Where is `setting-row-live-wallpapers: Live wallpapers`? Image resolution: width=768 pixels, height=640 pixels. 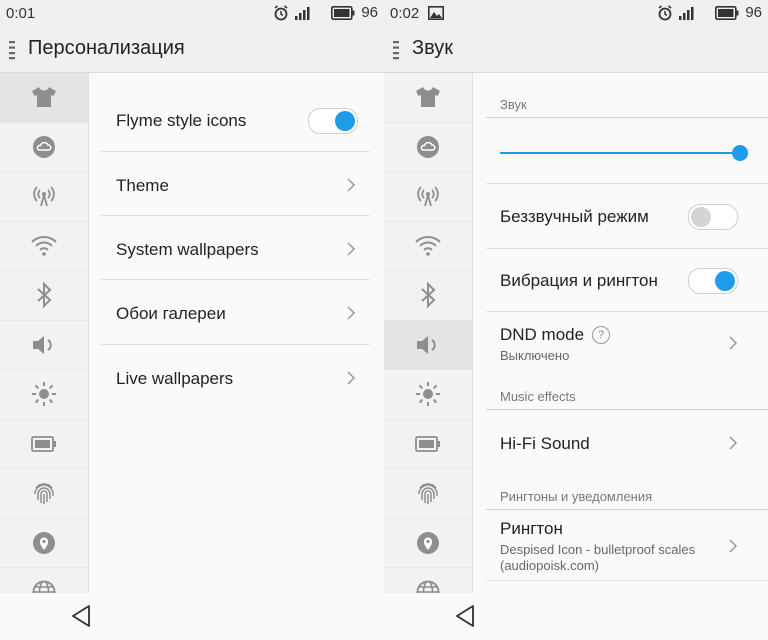
setting-row-live-wallpapers: Live wallpapers is located at coordinates (235, 377).